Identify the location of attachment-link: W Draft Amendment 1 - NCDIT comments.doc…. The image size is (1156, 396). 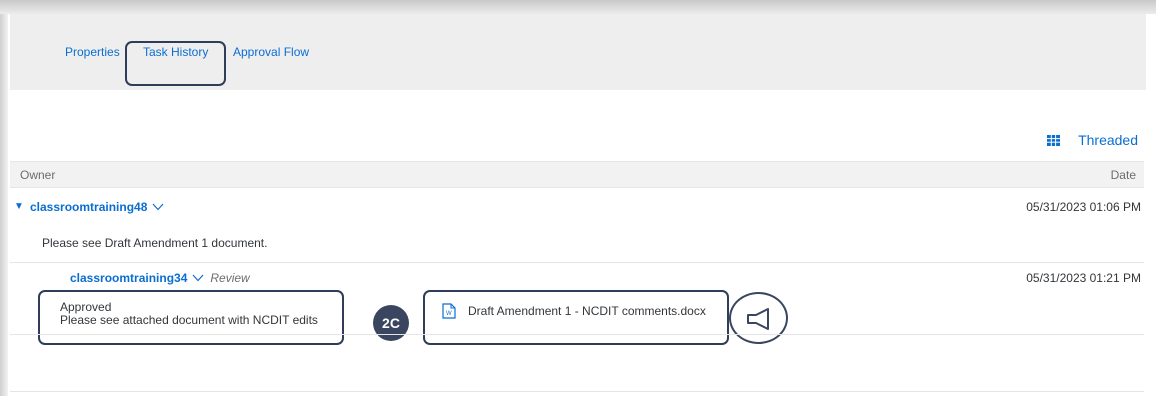
(574, 311).